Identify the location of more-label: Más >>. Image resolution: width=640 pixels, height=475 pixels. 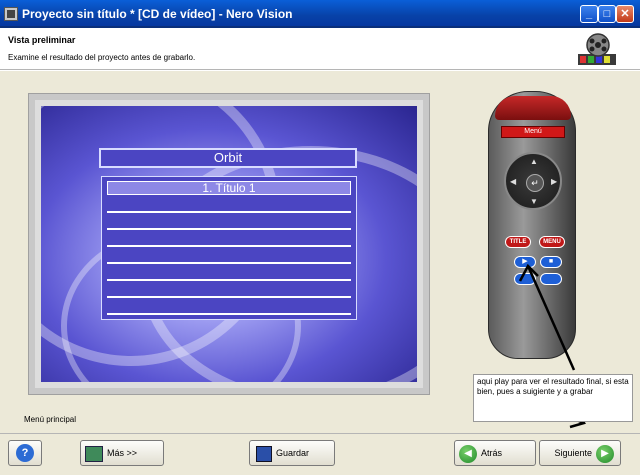
(122, 453).